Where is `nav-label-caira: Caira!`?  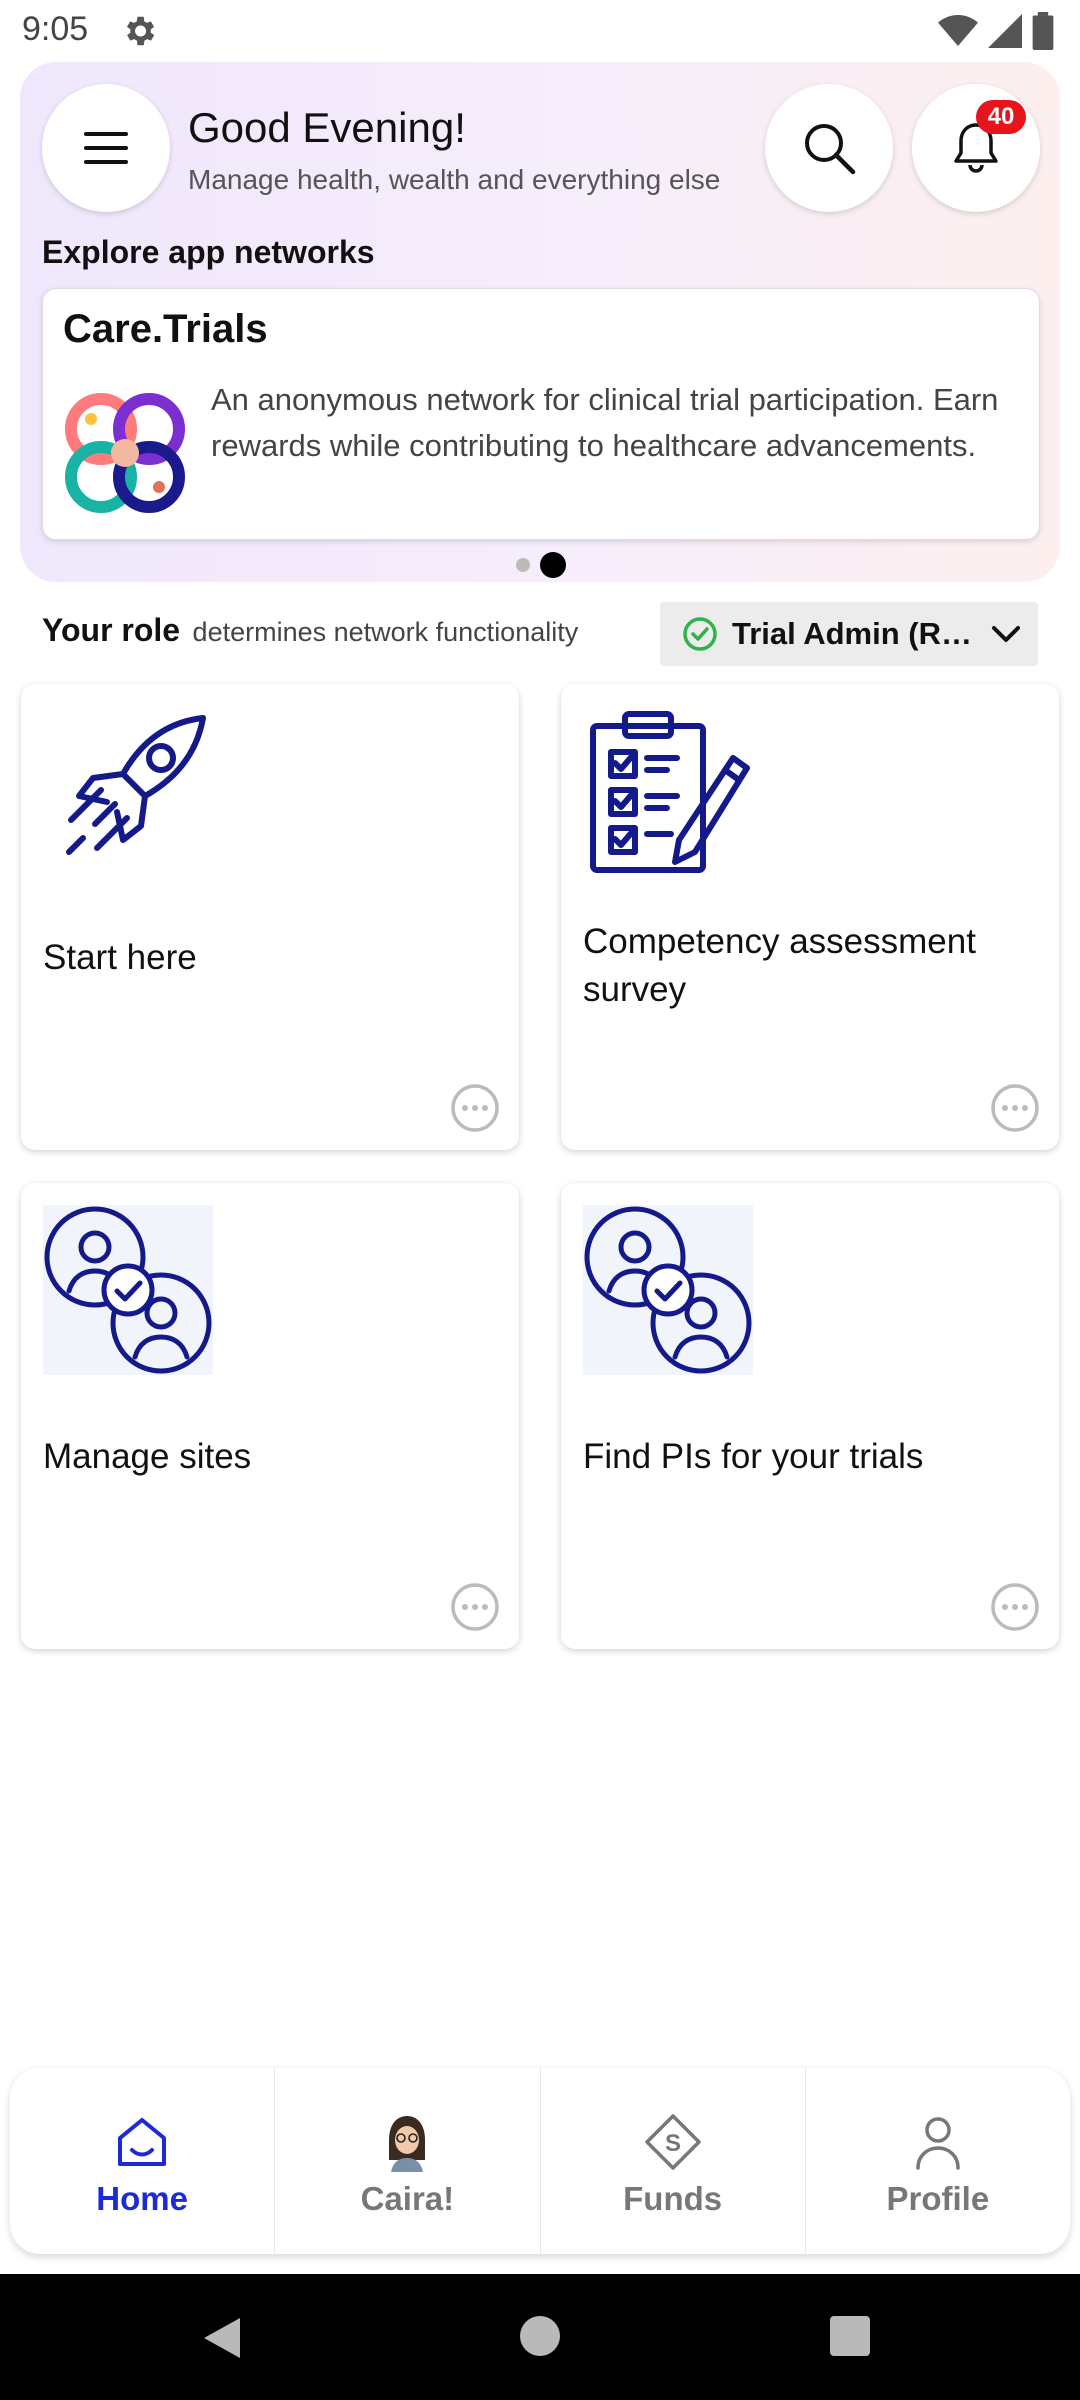
nav-label-caira: Caira! is located at coordinates (407, 2198).